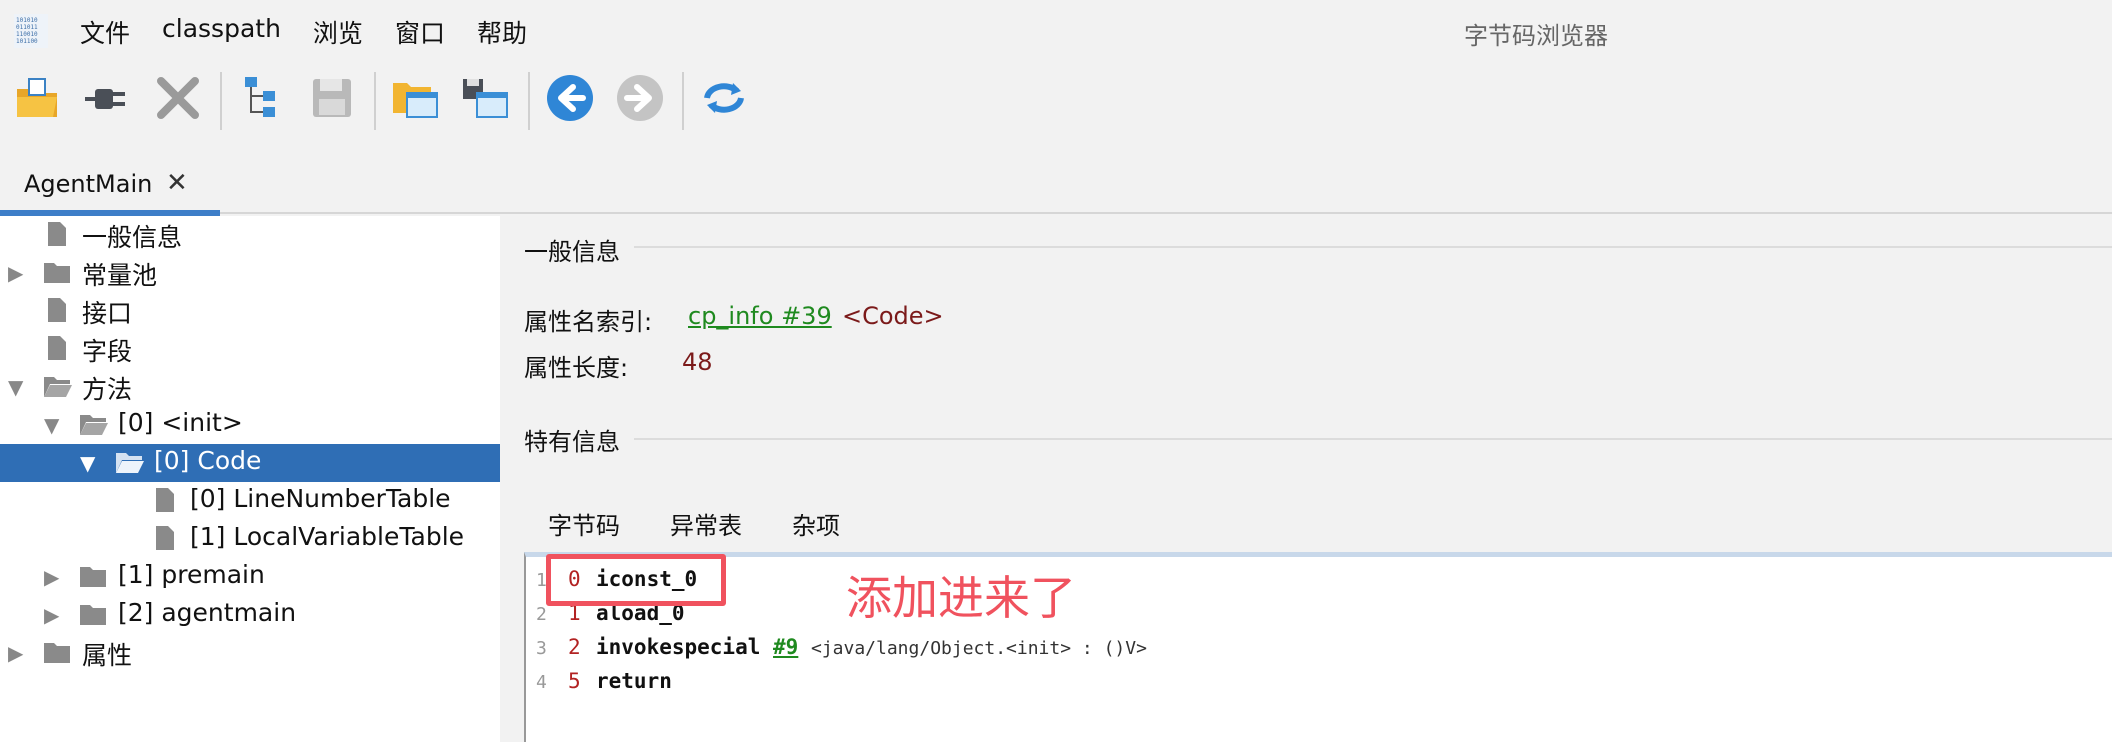  Describe the element at coordinates (88, 184) in the screenshot. I see `tab-label: AgentMain` at that location.